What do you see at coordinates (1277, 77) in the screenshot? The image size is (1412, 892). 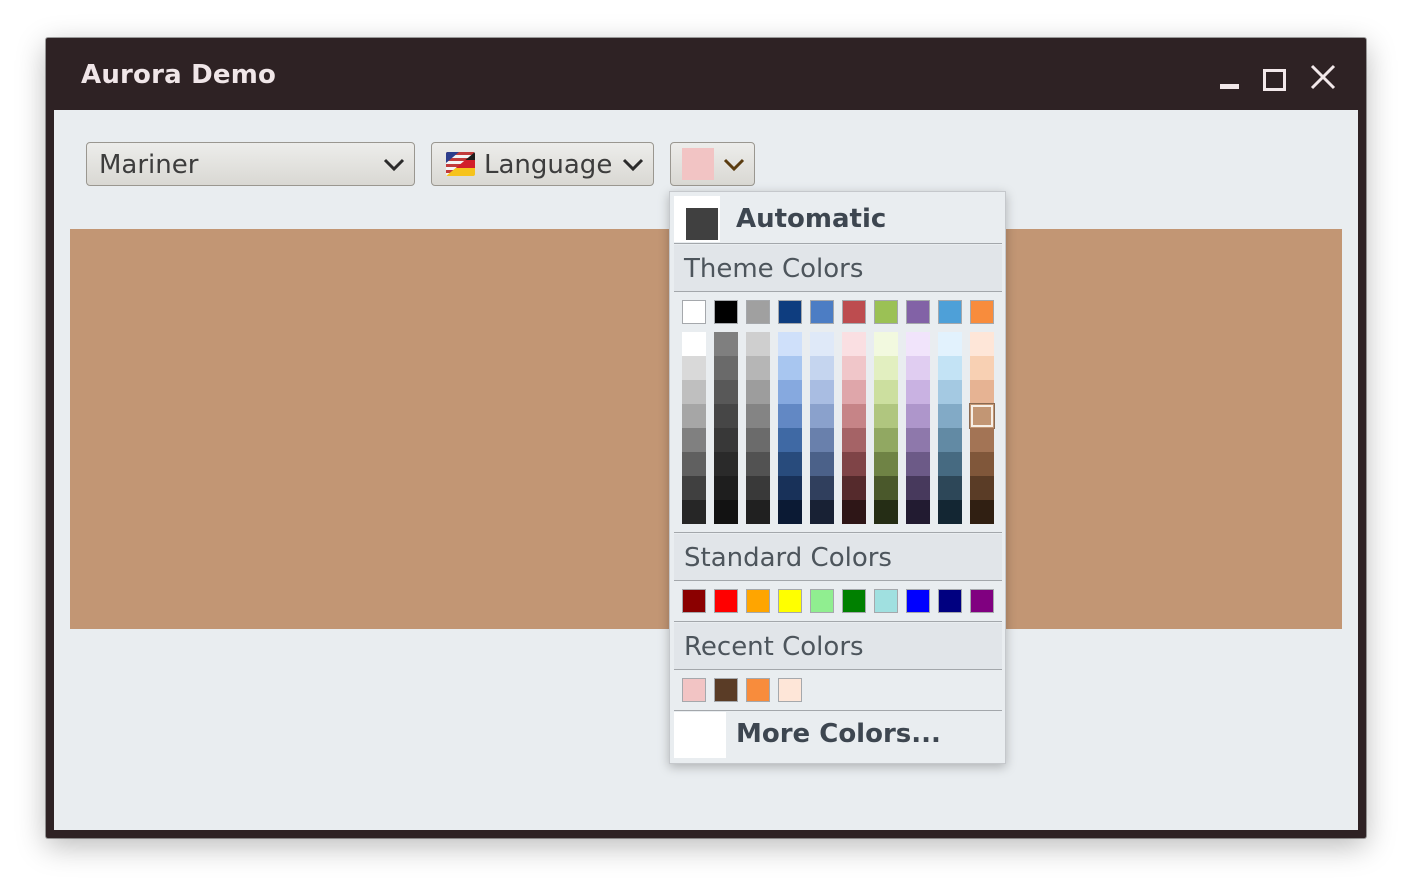 I see `maximize-icon` at bounding box center [1277, 77].